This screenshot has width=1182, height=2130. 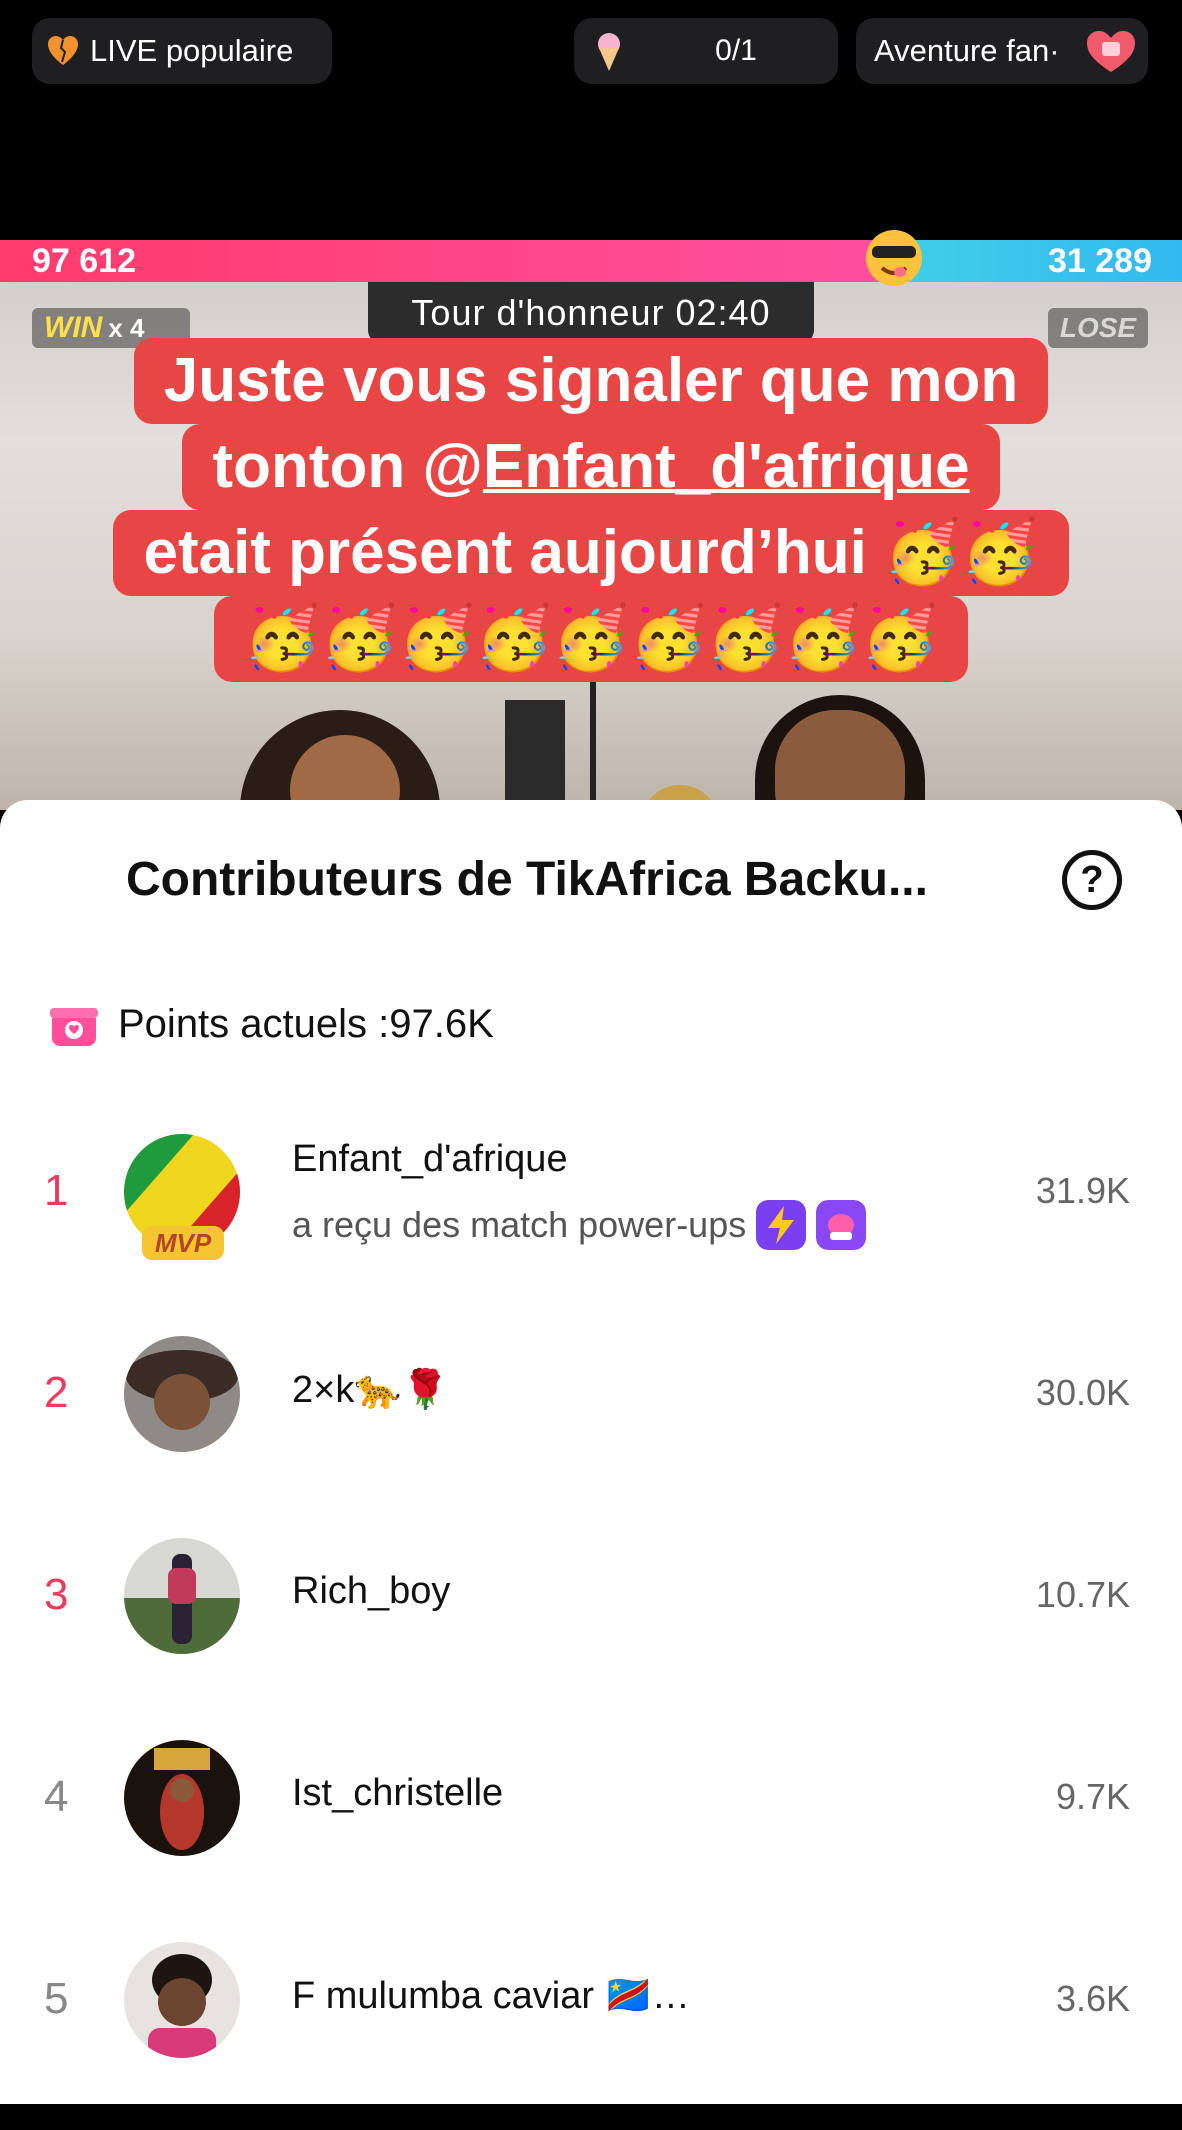 What do you see at coordinates (967, 50) in the screenshot?
I see `fan-adventure-label: Aventure fan·` at bounding box center [967, 50].